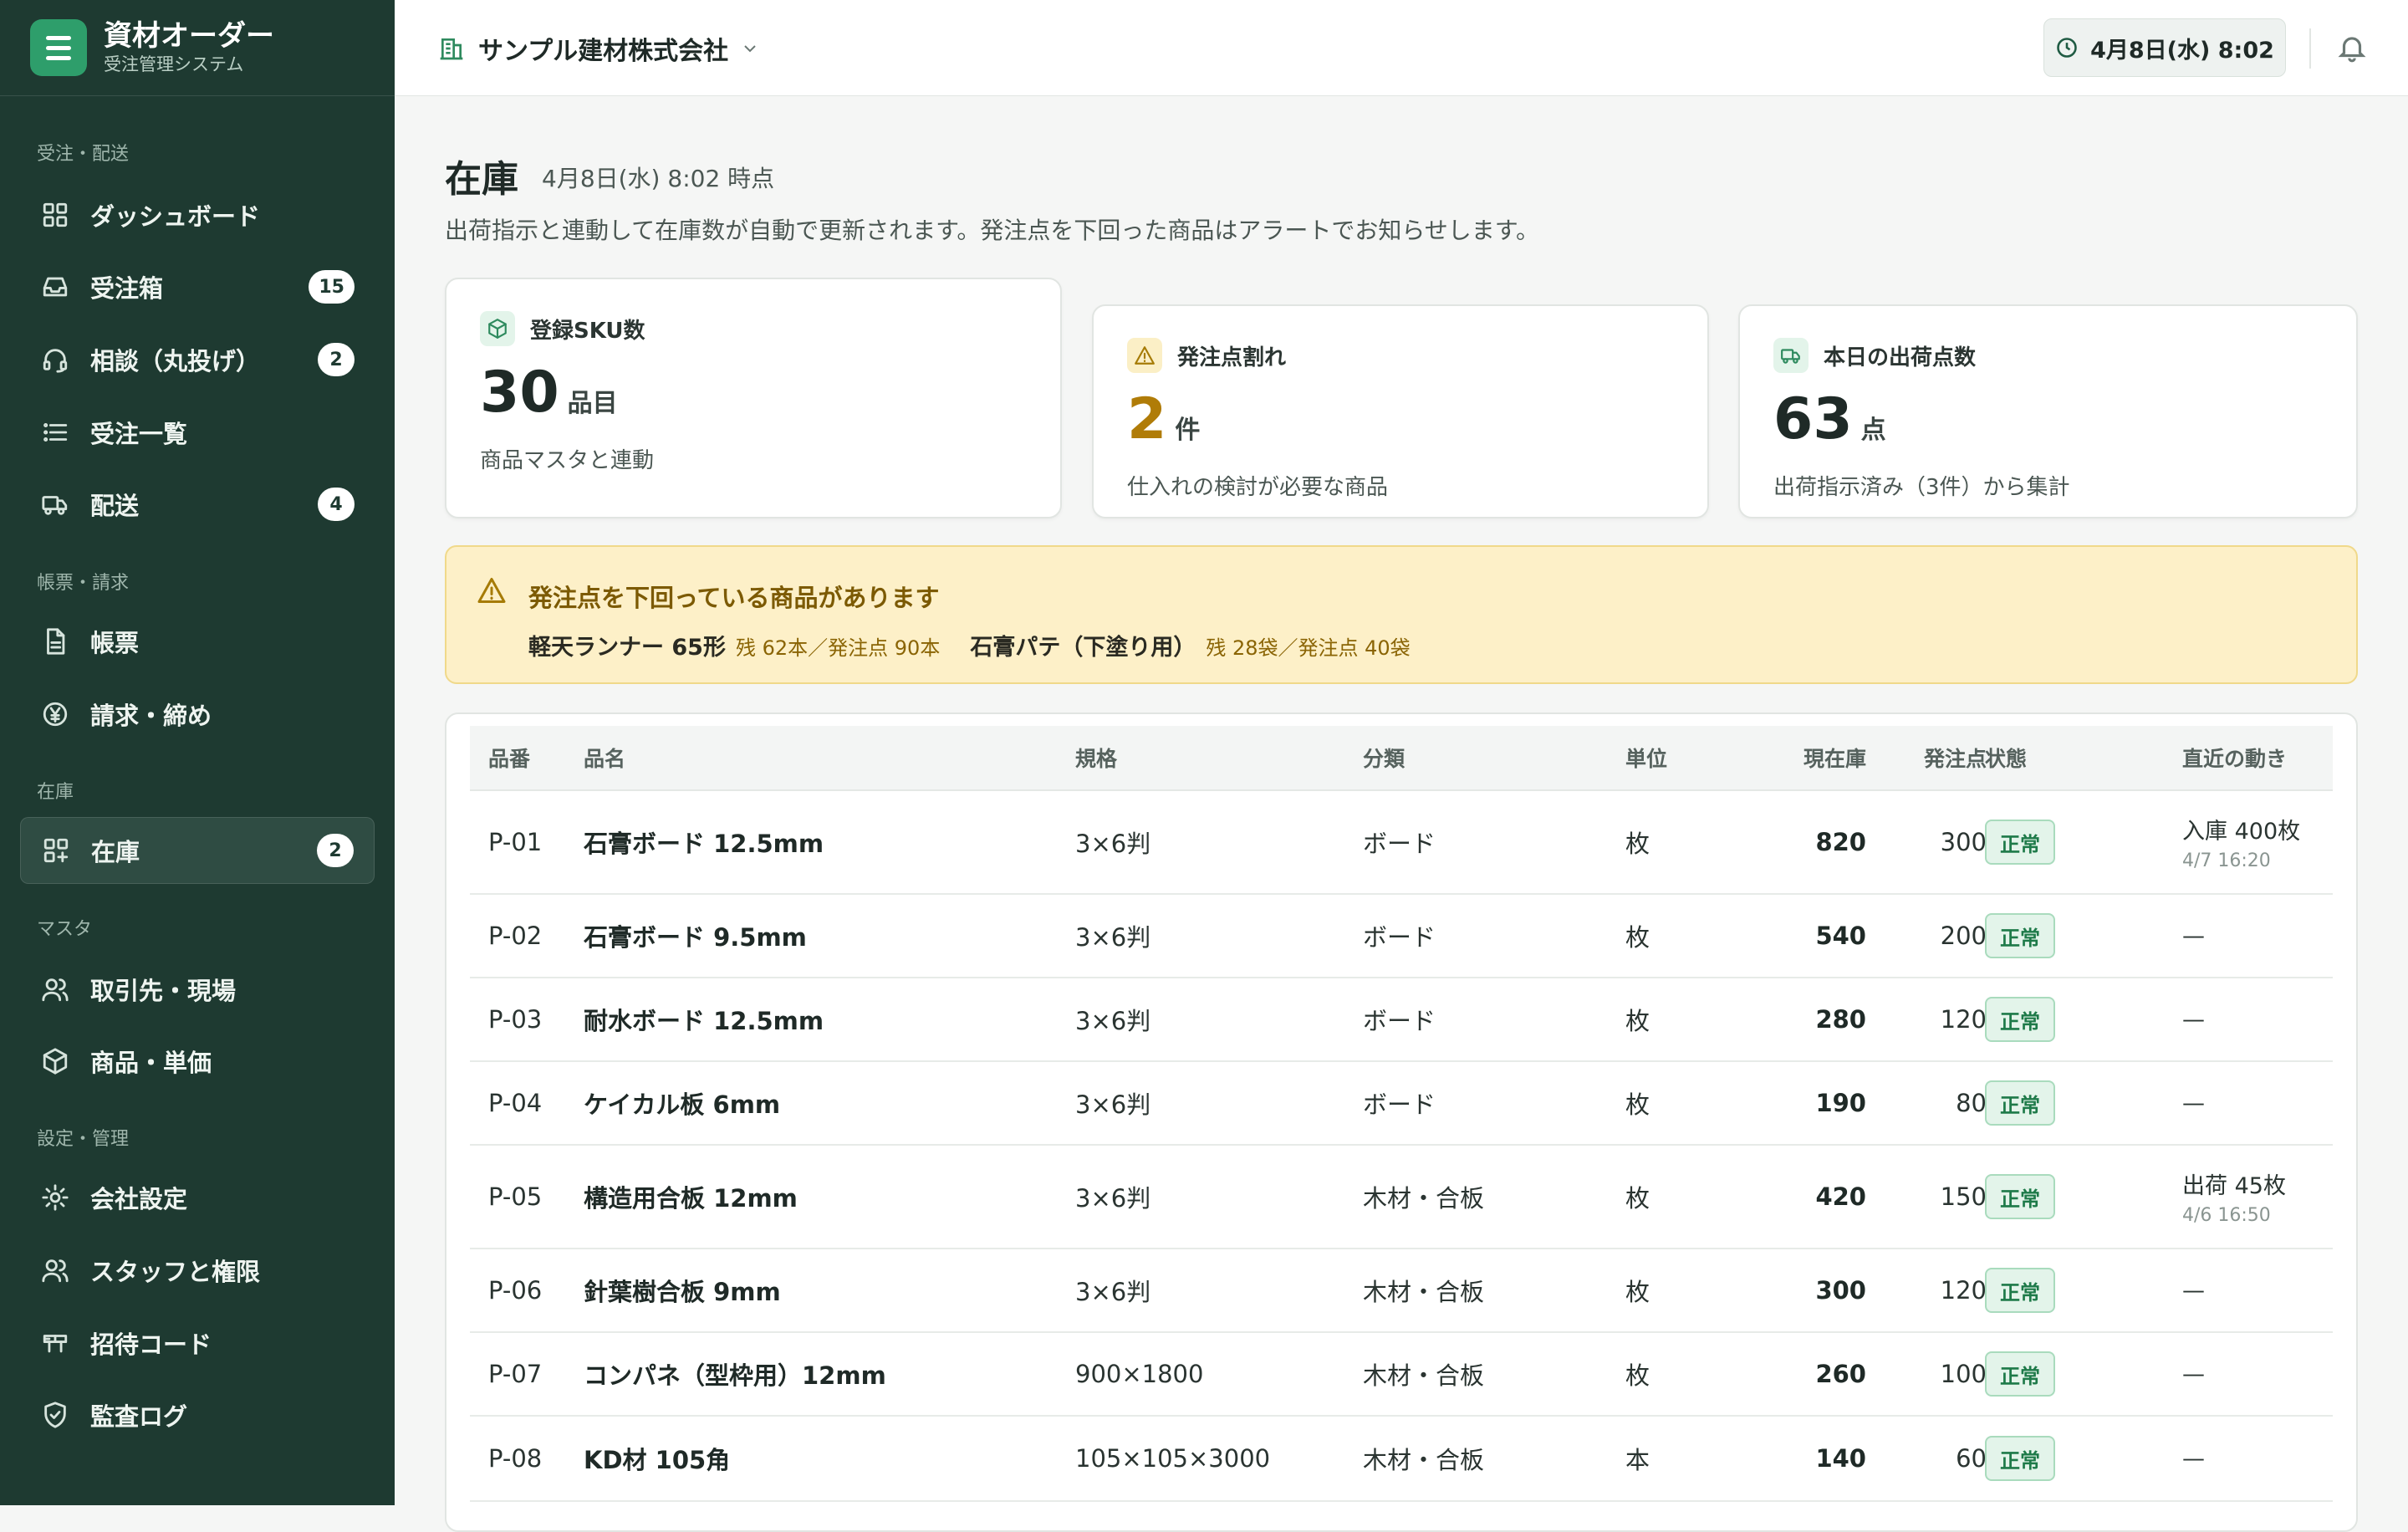 The width and height of the screenshot is (2408, 1532). I want to click on count-badge: 2, so click(336, 359).